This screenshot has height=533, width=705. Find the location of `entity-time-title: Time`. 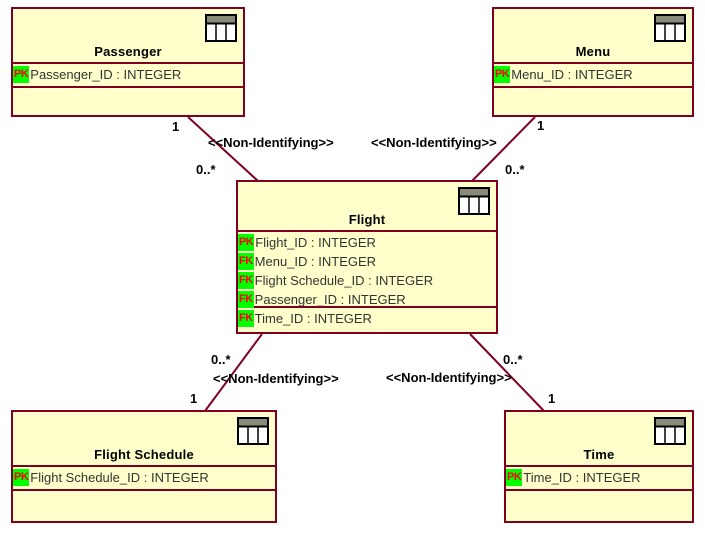

entity-time-title: Time is located at coordinates (599, 454).